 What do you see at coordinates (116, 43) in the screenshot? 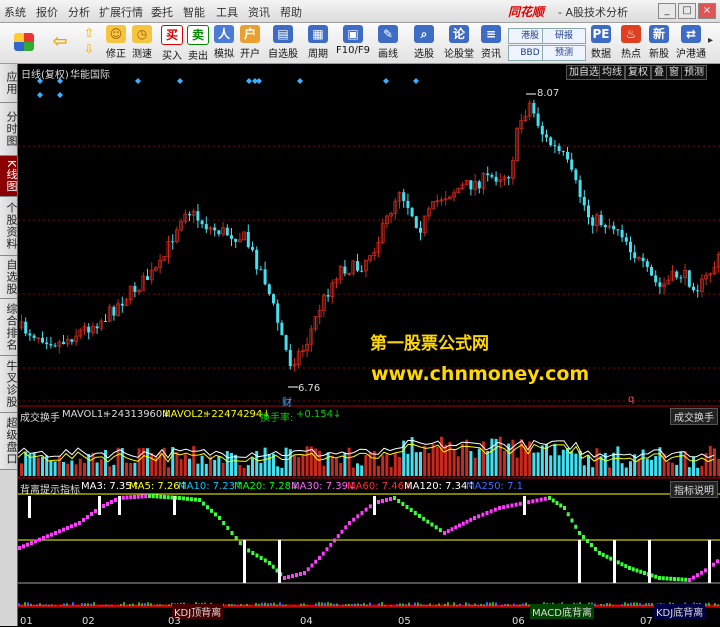
I see `fix-button: ☺ 修正` at bounding box center [116, 43].